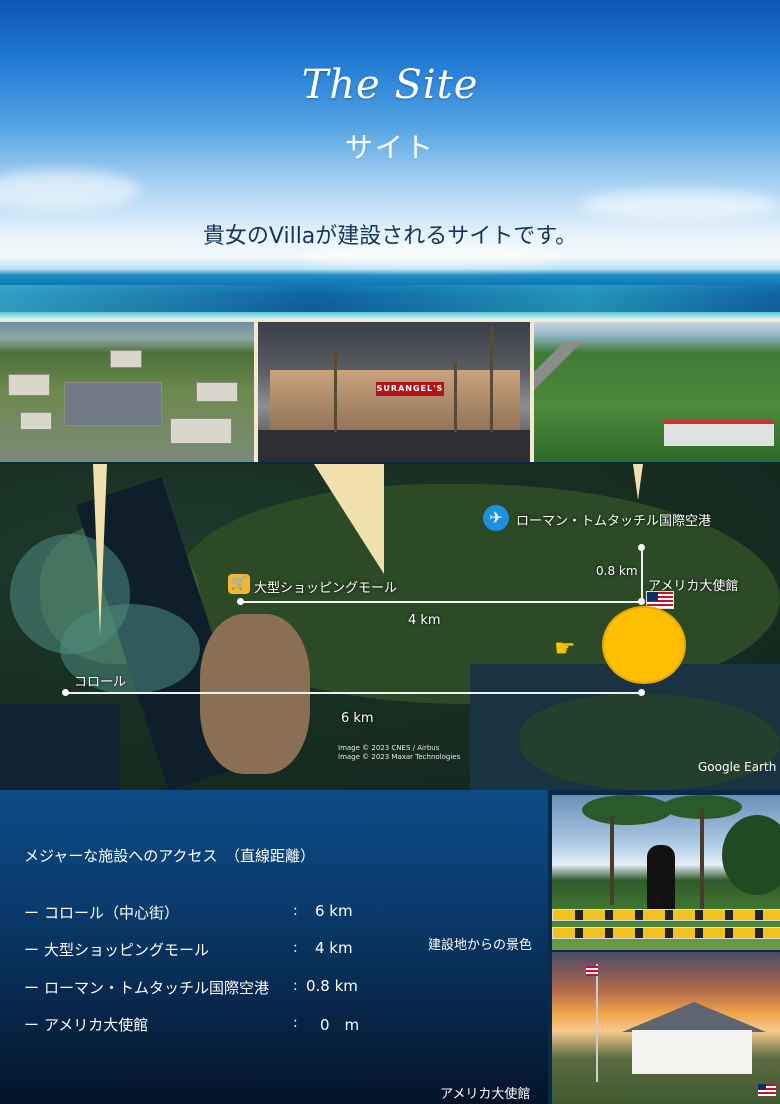  I want to click on shopping-mall-photo: SURANGEL'S, so click(394, 392).